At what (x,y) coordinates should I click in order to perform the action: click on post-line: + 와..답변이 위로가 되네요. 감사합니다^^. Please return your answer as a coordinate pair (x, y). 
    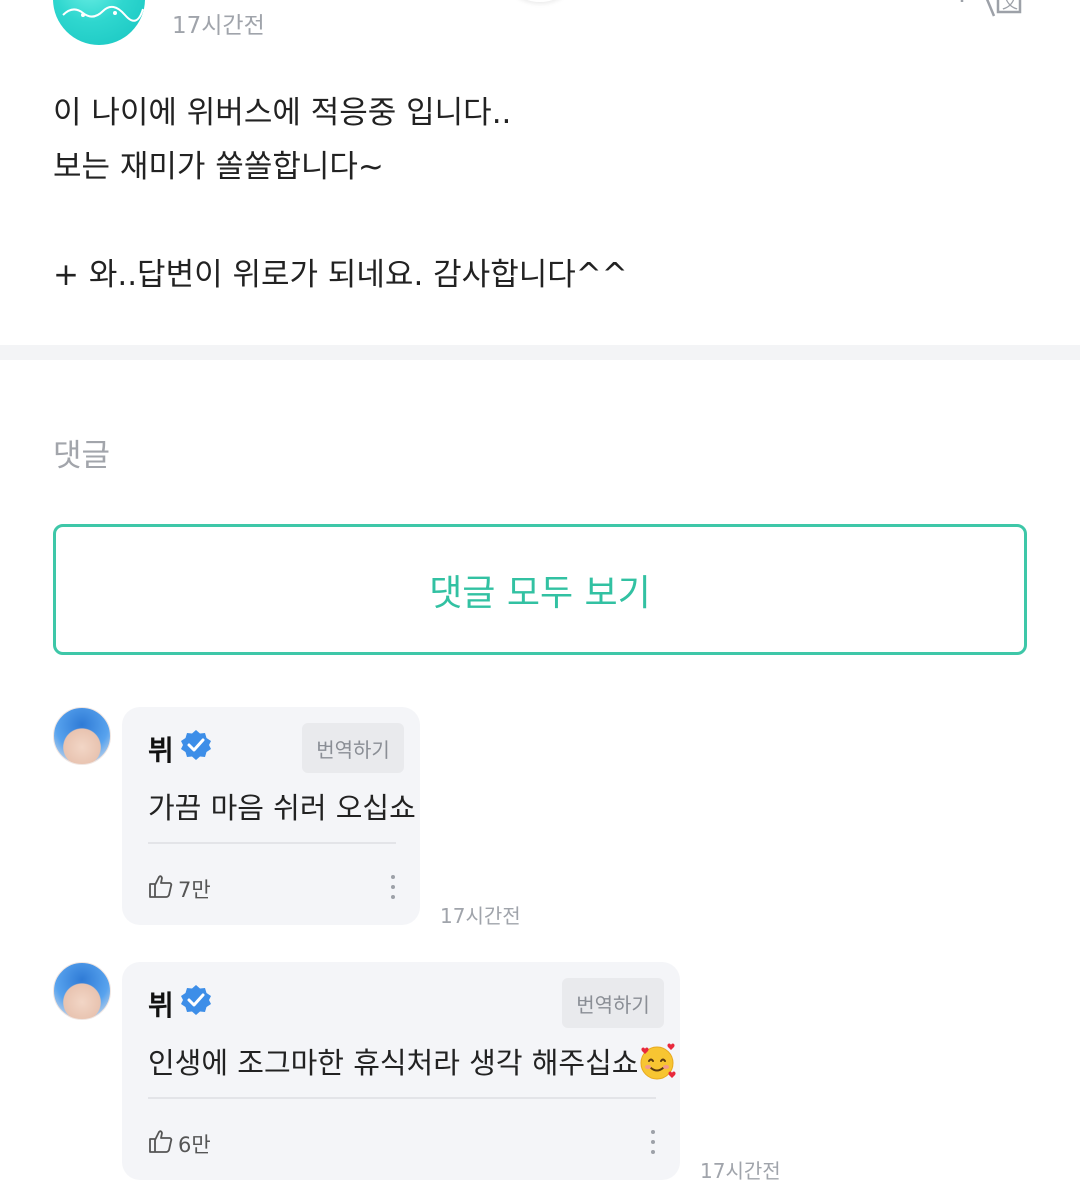
    Looking at the image, I should click on (340, 275).